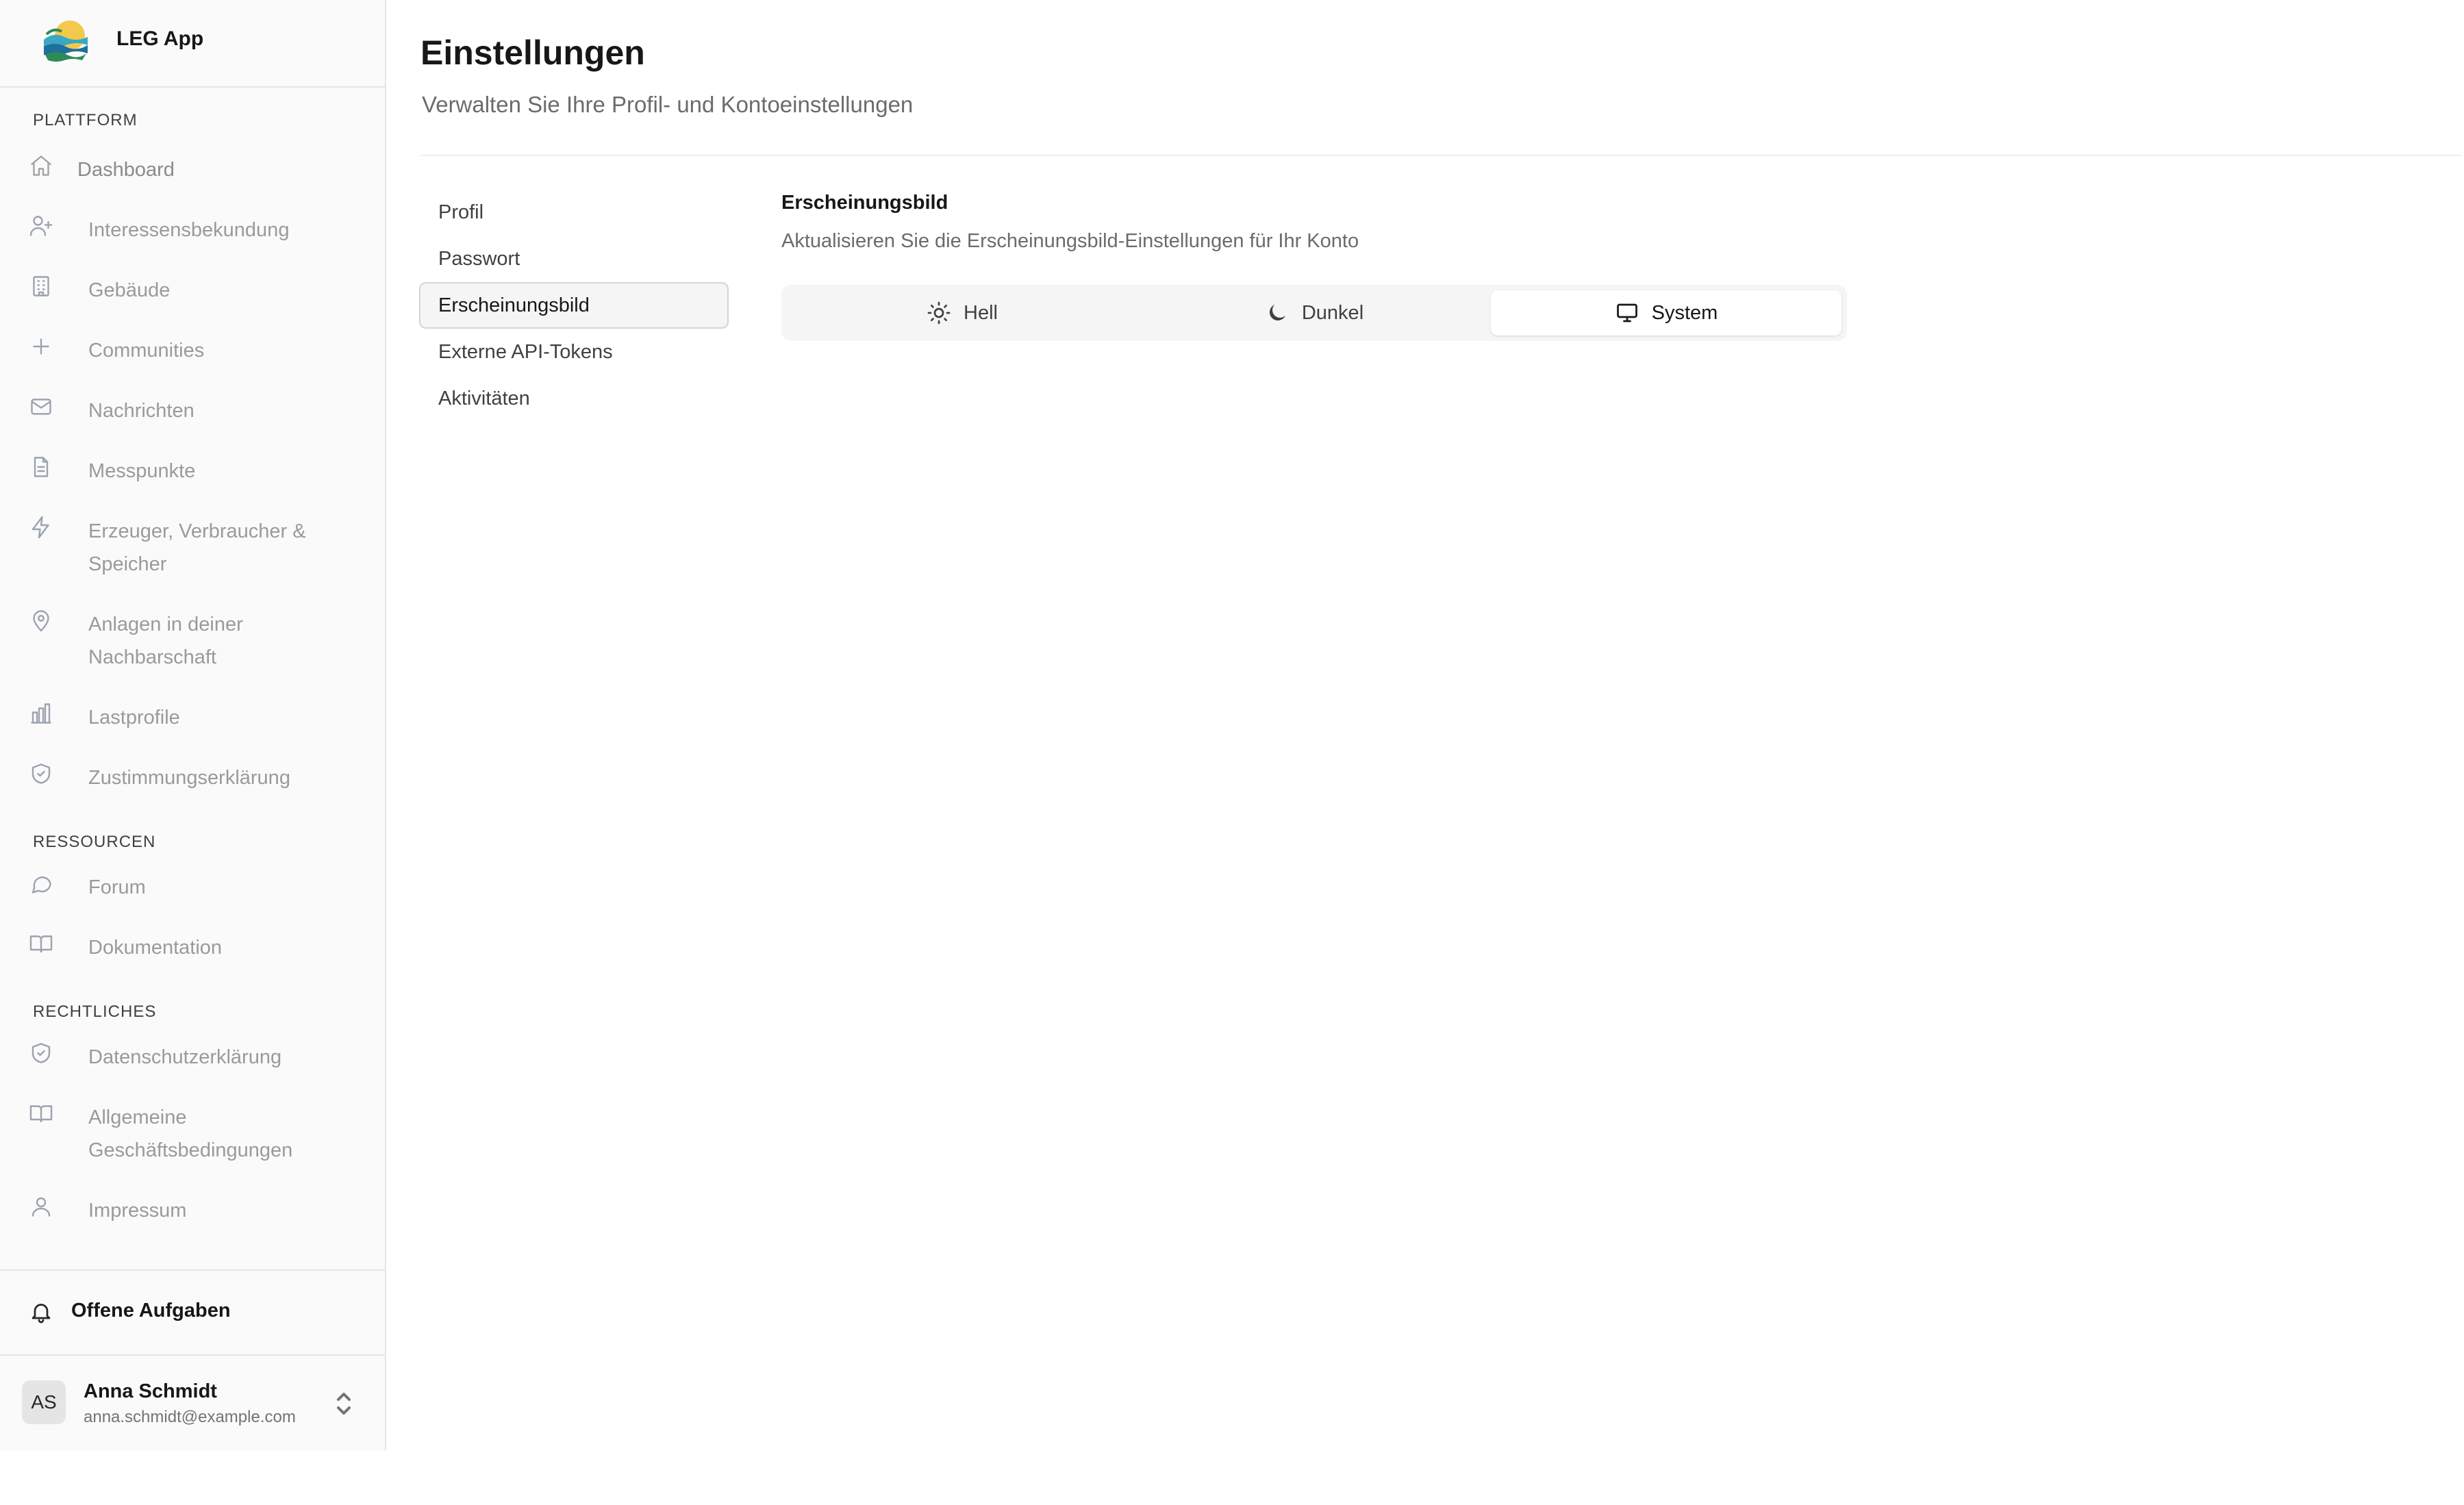 Image resolution: width=2464 pixels, height=1505 pixels. I want to click on sidebar-item-label: Impressum, so click(137, 1211).